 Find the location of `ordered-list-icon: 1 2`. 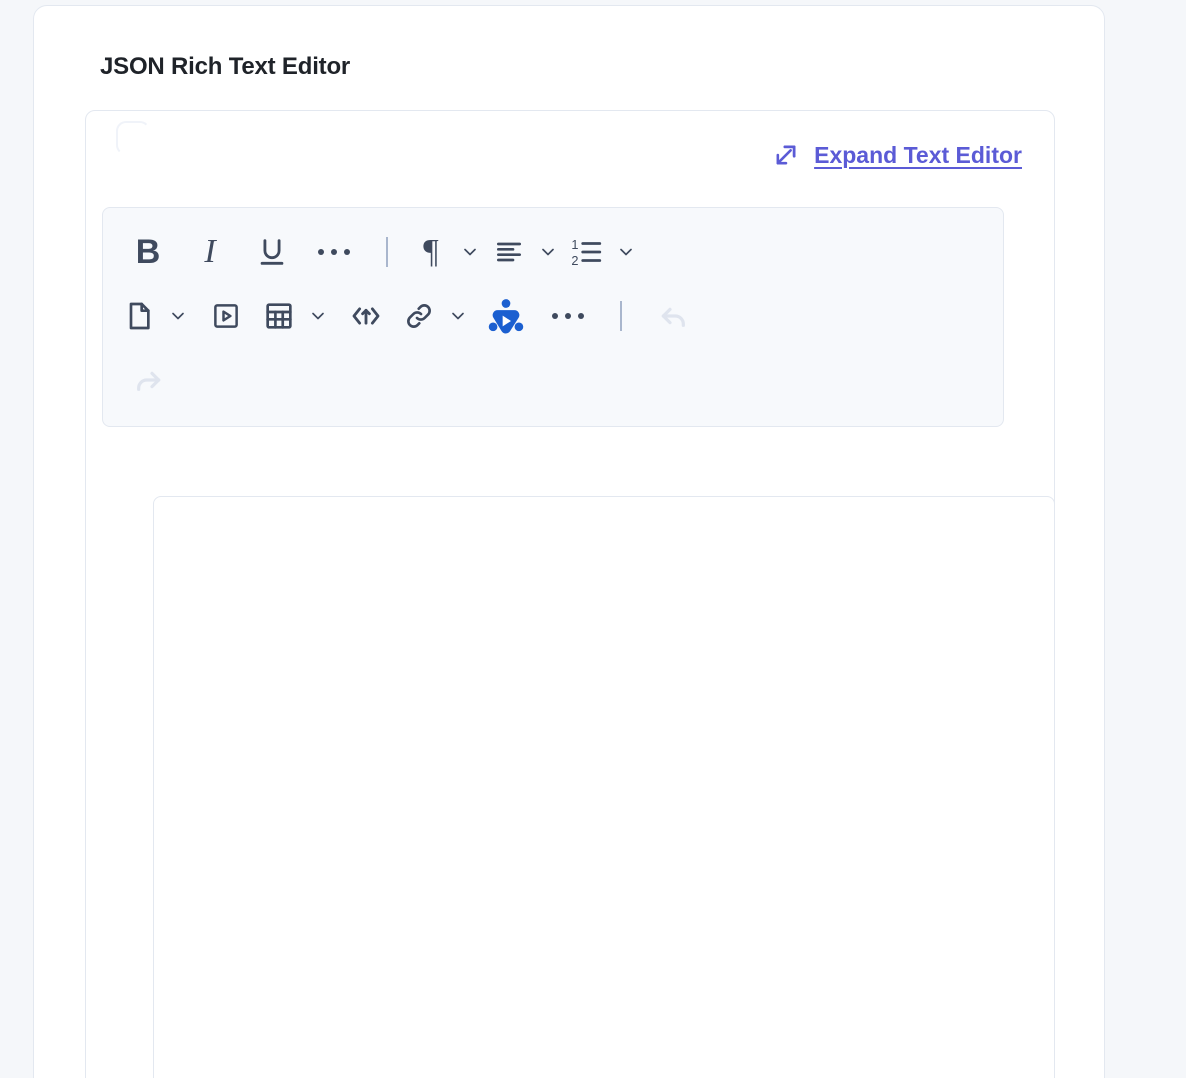

ordered-list-icon: 1 2 is located at coordinates (587, 252).